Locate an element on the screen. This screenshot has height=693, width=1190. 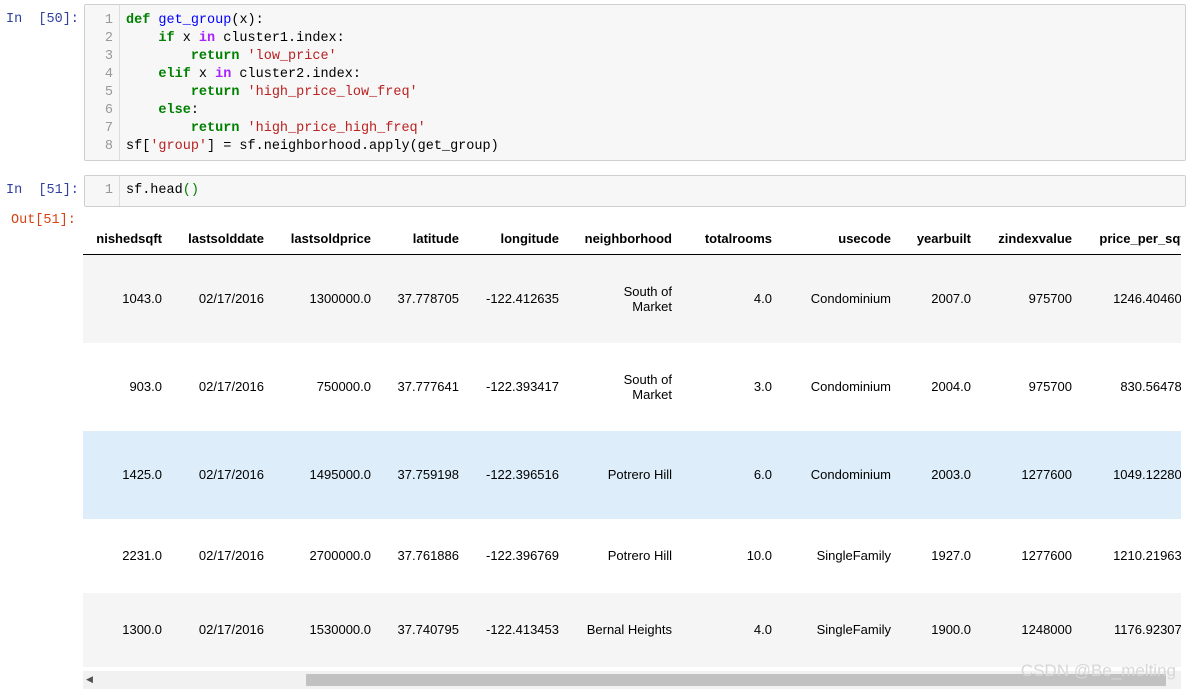
table-cell-yearbuilt: 2003.0 is located at coordinates (951, 474).